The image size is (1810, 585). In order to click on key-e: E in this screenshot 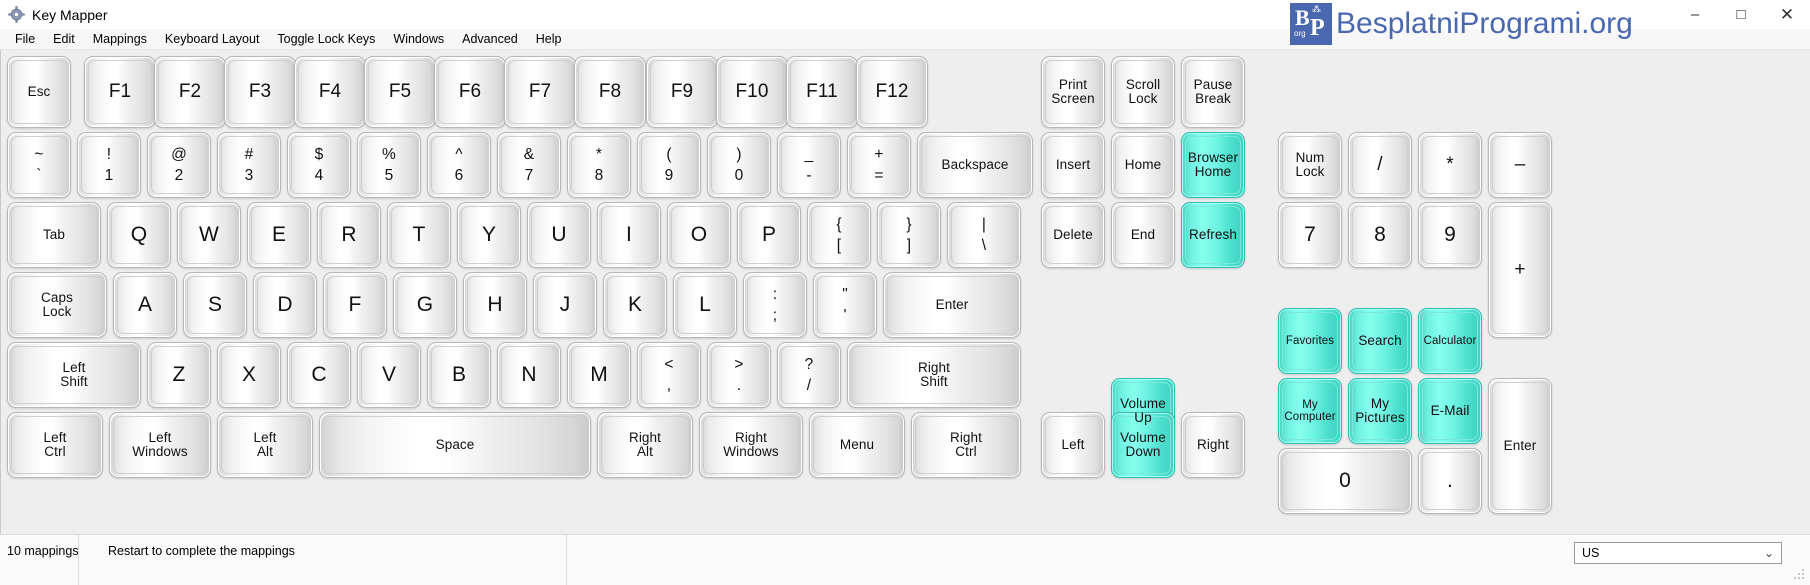, I will do `click(279, 235)`.